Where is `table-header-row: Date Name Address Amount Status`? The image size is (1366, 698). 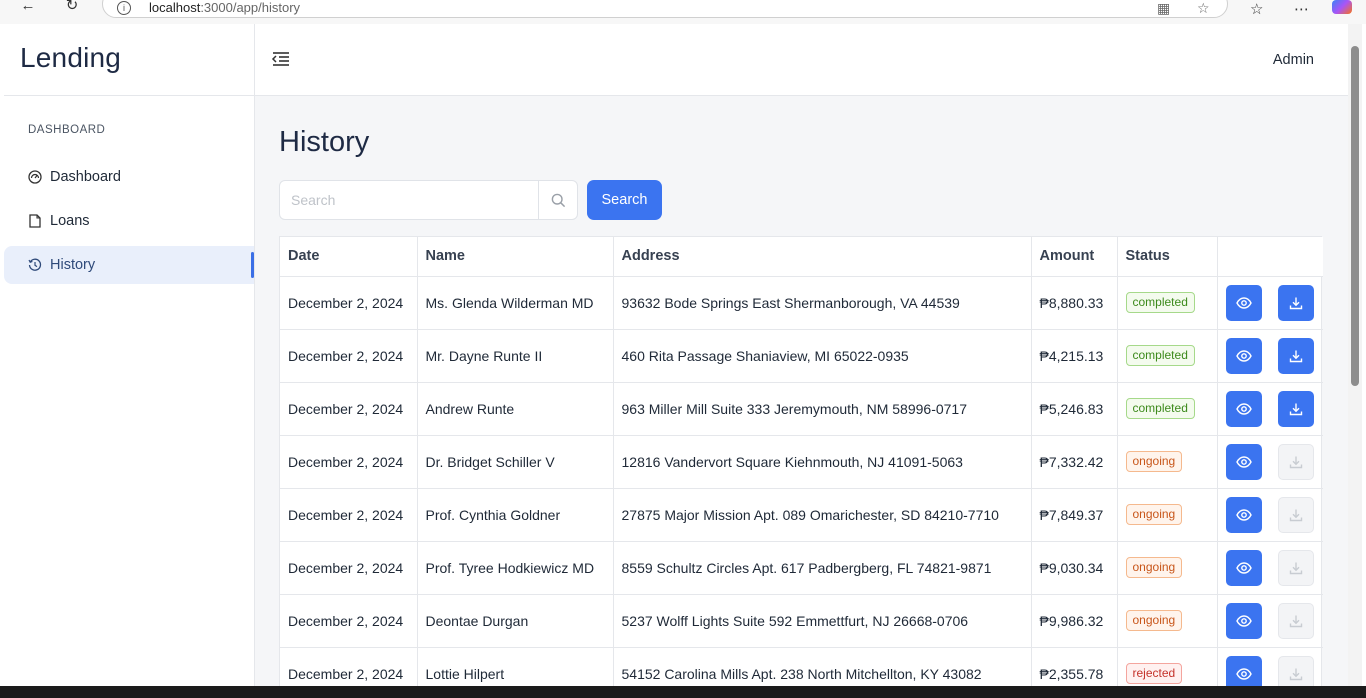
table-header-row: Date Name Address Amount Status is located at coordinates (801, 257).